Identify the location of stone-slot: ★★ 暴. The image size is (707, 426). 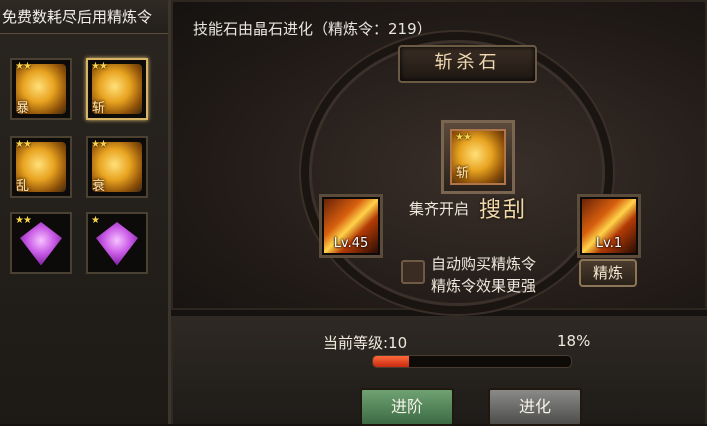
(41, 89).